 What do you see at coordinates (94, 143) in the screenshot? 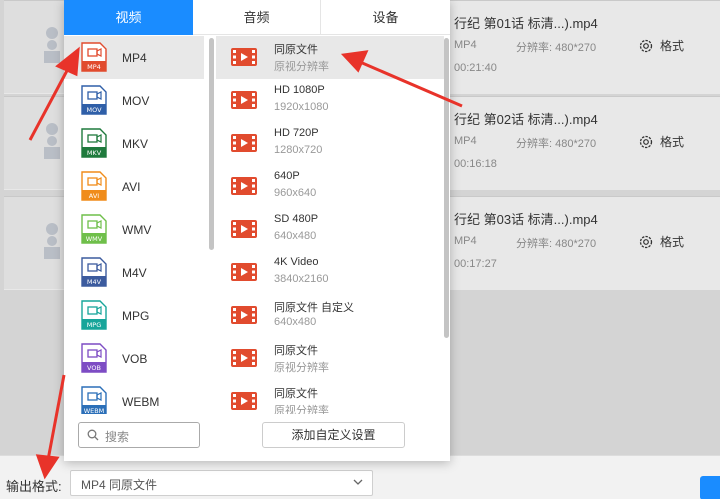
I see `file-format-icon: MKV` at bounding box center [94, 143].